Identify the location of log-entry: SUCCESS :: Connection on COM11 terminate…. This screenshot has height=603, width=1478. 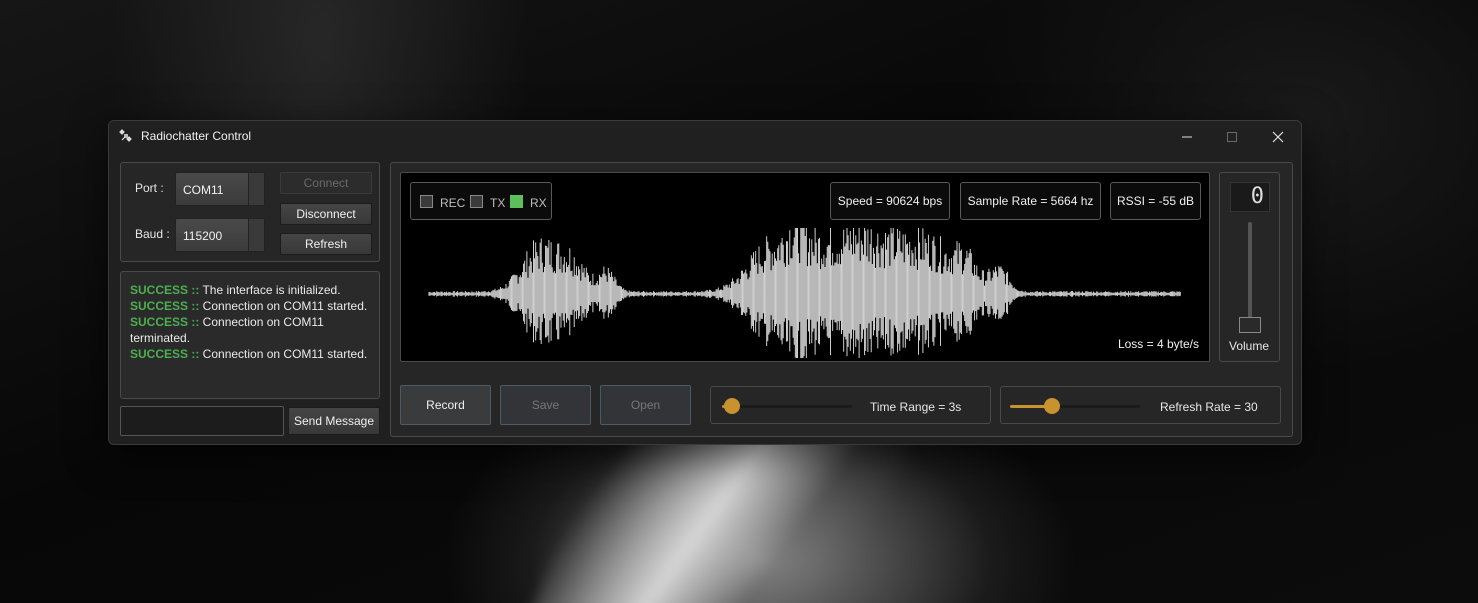
(230, 330).